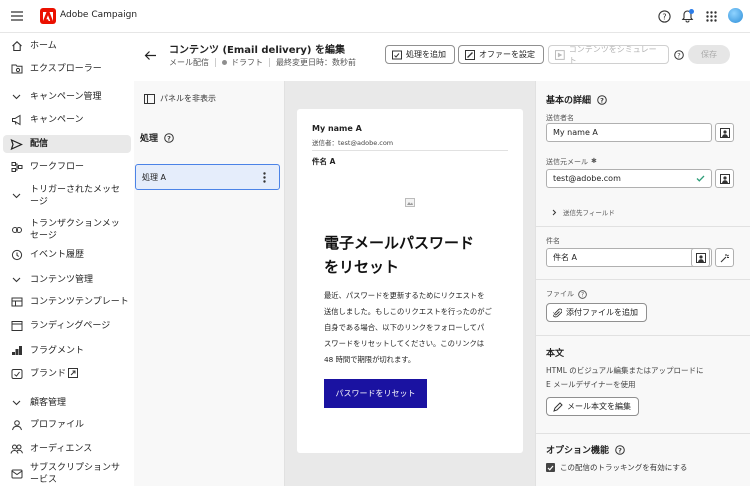  What do you see at coordinates (57, 255) in the screenshot?
I see `nav-label: イベント履歴` at bounding box center [57, 255].